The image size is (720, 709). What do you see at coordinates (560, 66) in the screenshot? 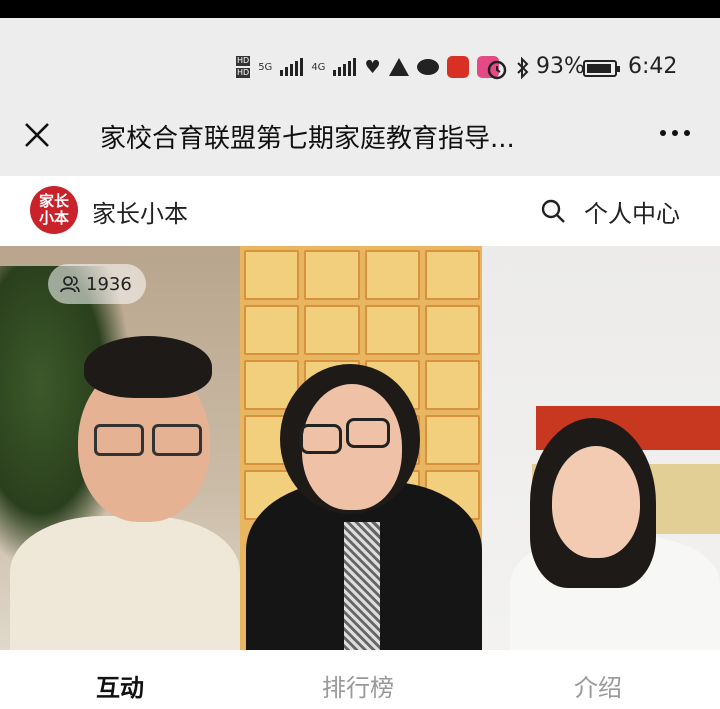
I see `battery-percent: 93%` at bounding box center [560, 66].